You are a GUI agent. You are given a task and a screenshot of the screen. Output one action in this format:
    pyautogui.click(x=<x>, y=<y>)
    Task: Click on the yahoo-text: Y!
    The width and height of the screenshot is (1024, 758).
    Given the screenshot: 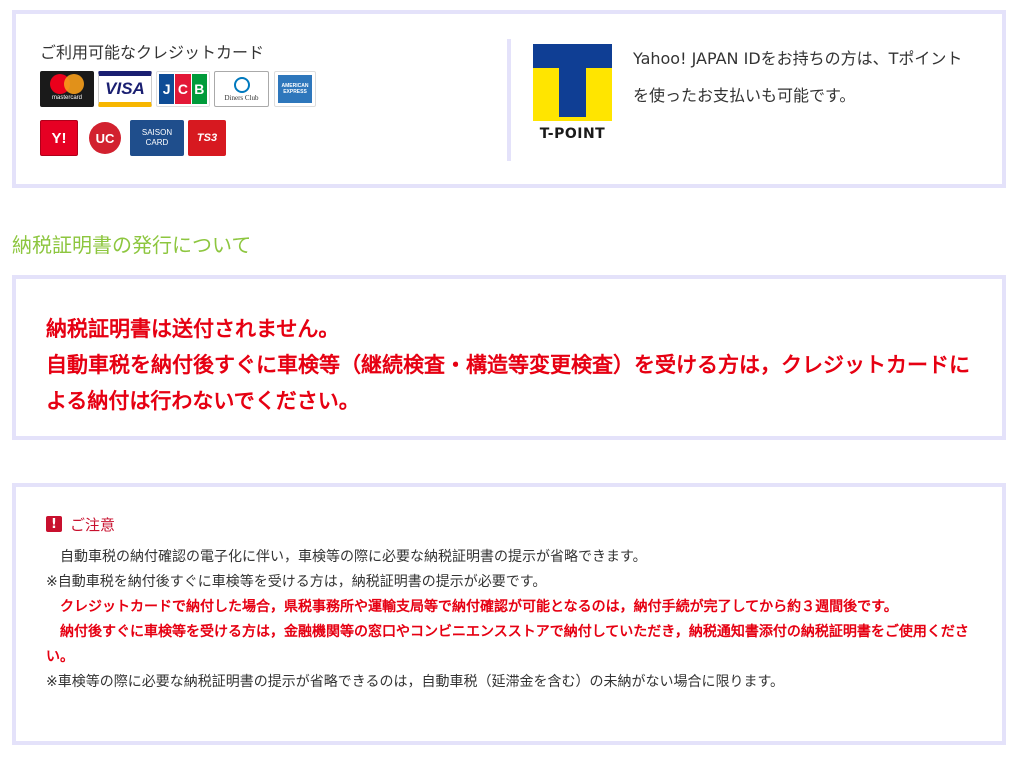 What is the action you would take?
    pyautogui.click(x=59, y=138)
    